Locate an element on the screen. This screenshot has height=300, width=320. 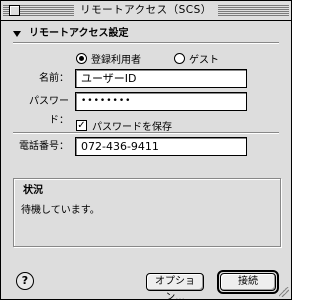
phone-label: 電話番号： is located at coordinates (44, 146).